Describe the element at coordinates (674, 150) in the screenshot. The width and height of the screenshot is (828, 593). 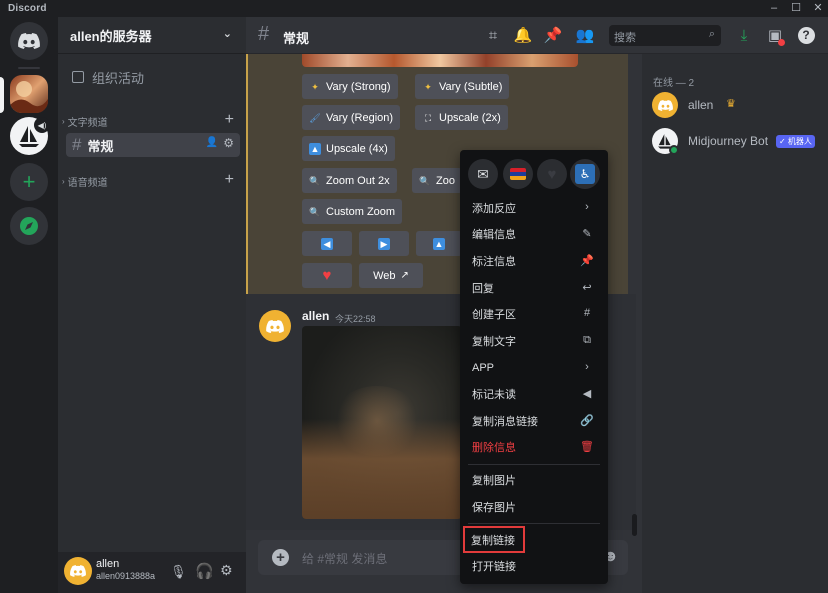
I see `online-status-dot` at that location.